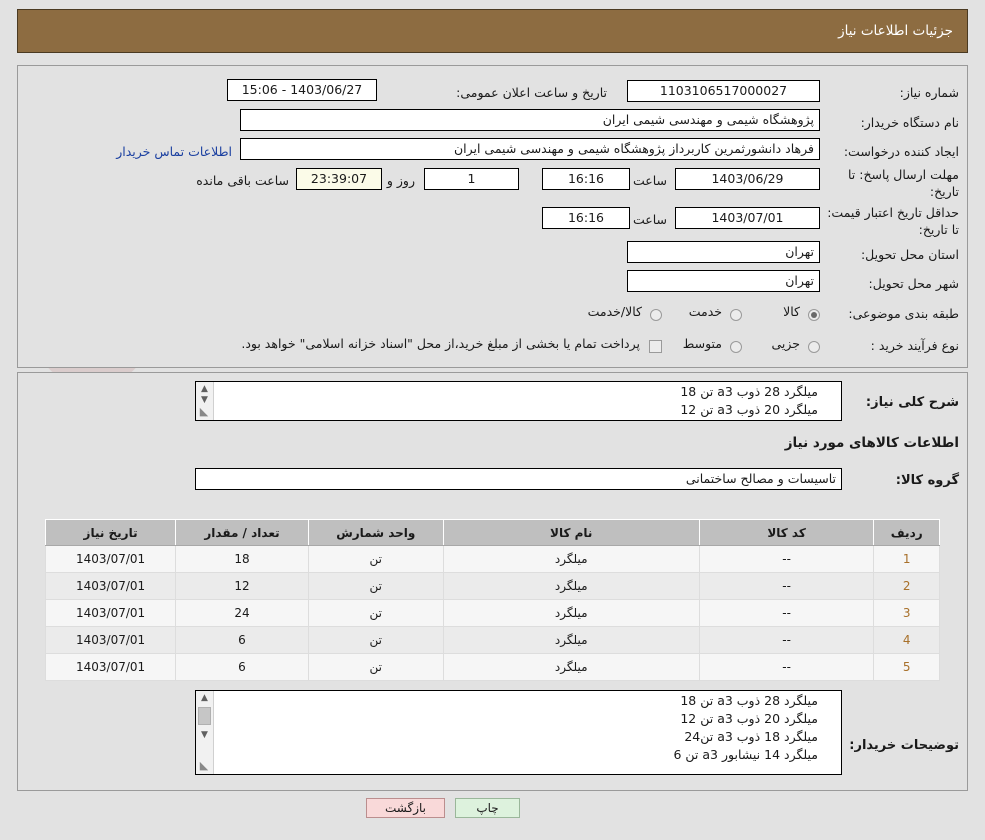 The height and width of the screenshot is (840, 985). Describe the element at coordinates (614, 311) in the screenshot. I see `category-option-kala-khedmat-label: کالا/خدمت` at that location.